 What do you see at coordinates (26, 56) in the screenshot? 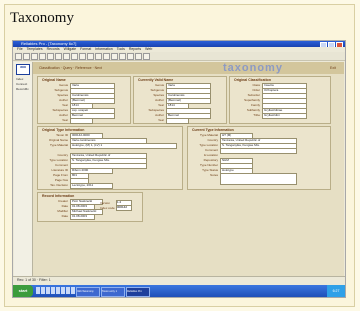
I see `open-icon` at bounding box center [26, 56].